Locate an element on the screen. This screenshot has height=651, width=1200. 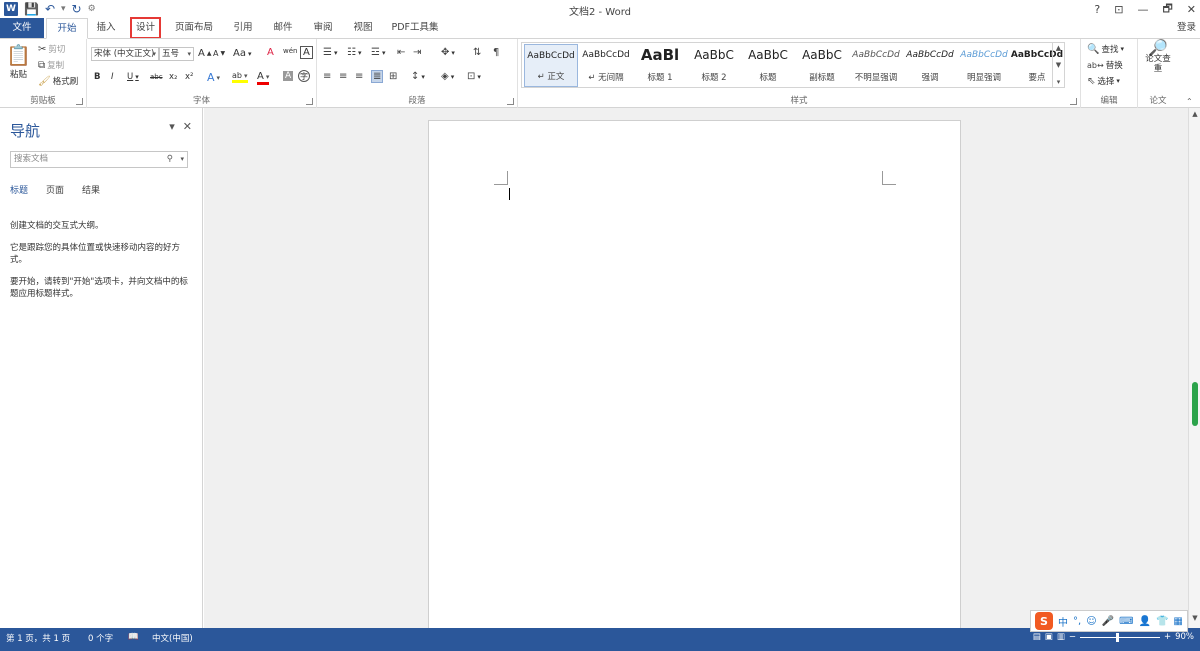
more-styles-icon: ▾ is located at coordinates (1059, 82).